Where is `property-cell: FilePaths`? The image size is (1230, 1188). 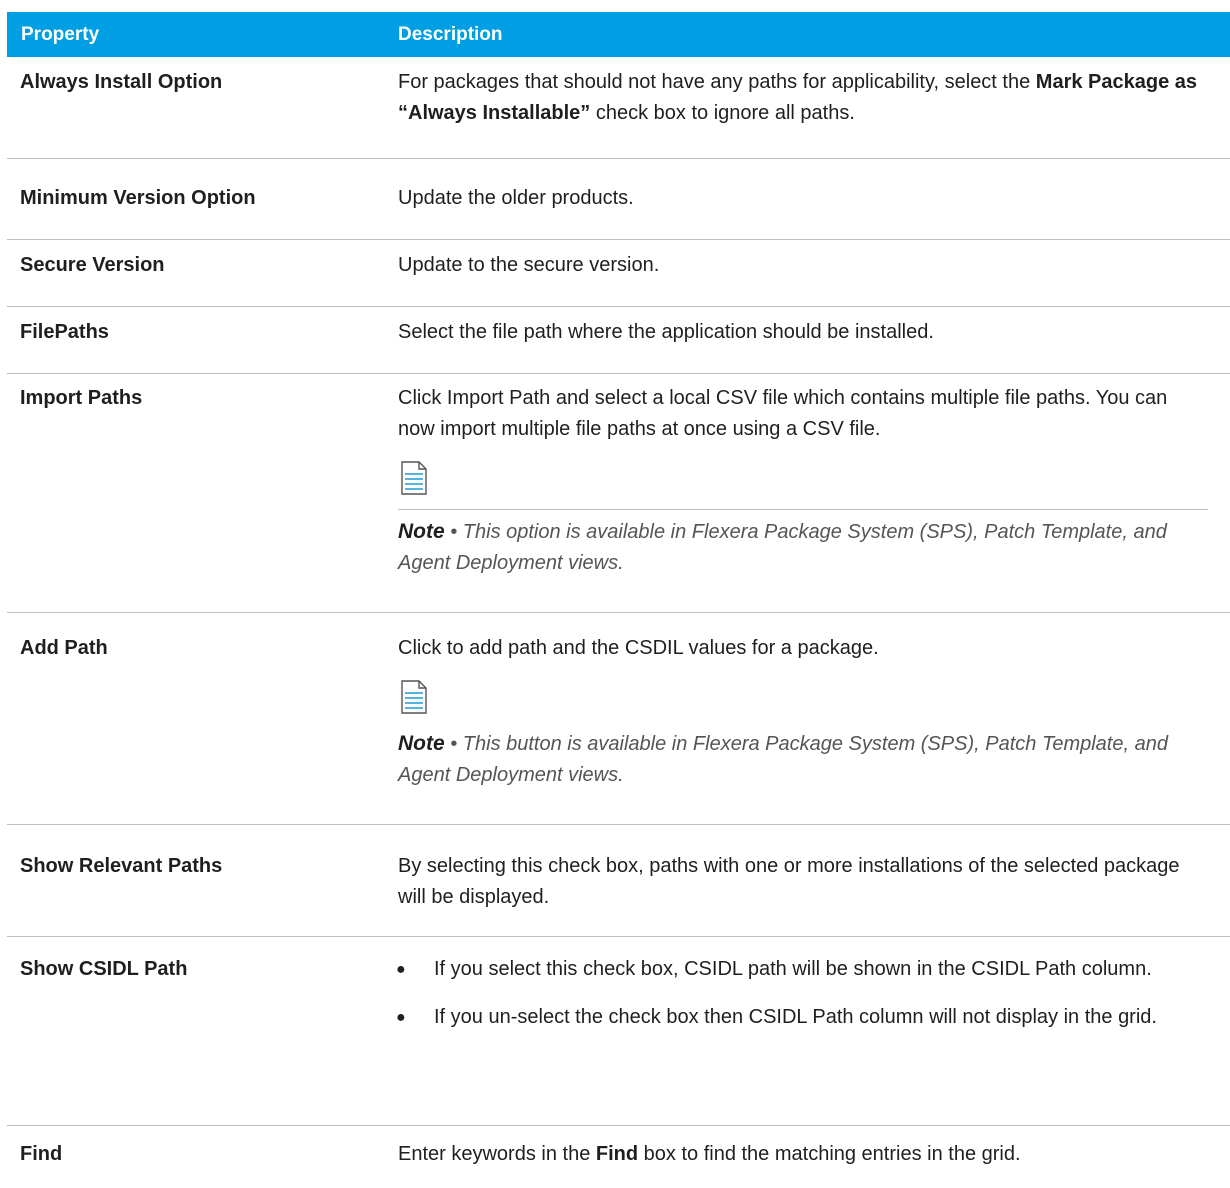
property-cell: FilePaths is located at coordinates (64, 332).